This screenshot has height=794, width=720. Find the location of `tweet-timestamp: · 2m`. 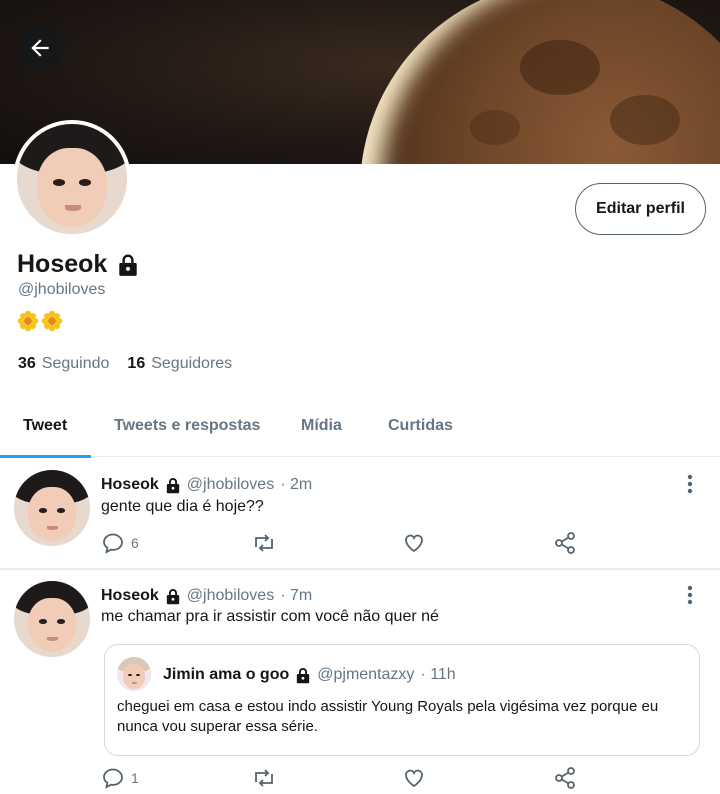

tweet-timestamp: · 2m is located at coordinates (296, 485).